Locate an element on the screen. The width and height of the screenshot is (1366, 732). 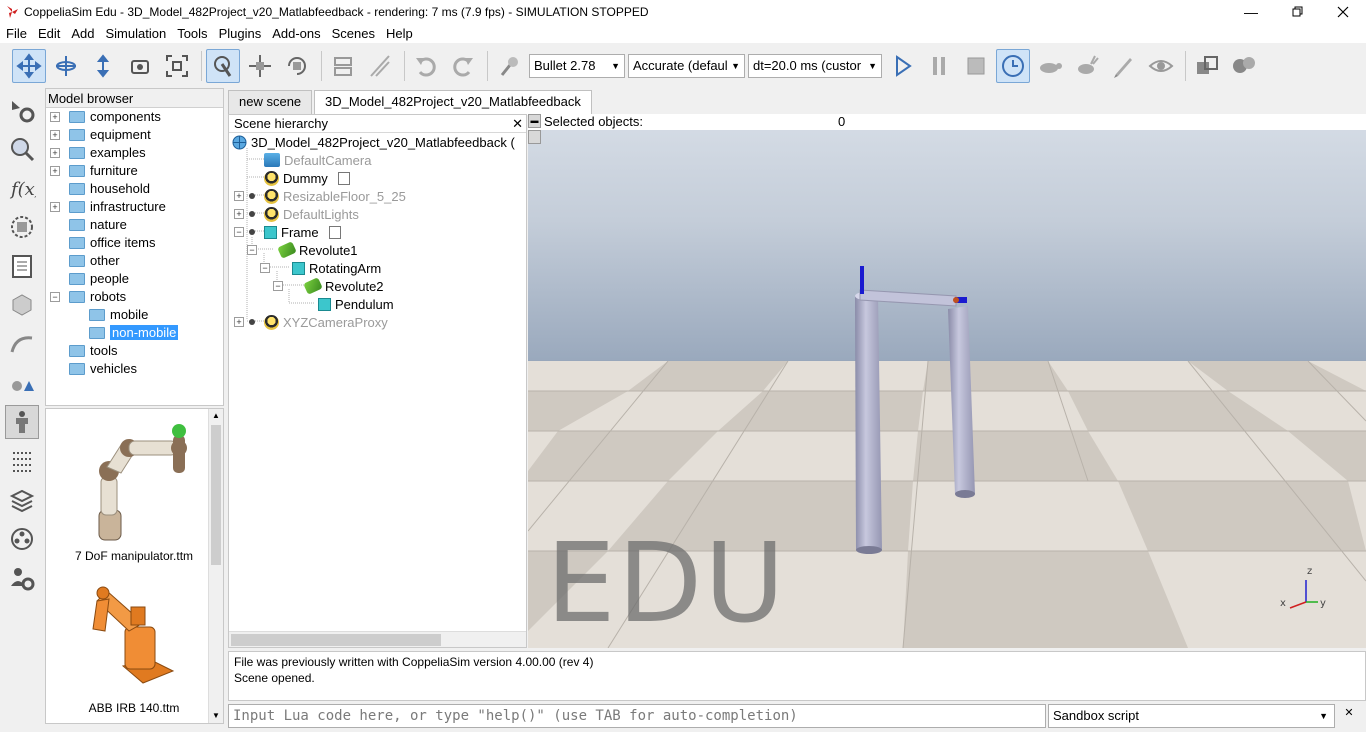
hierarchy-hscrollbar is located at coordinates (377, 639).